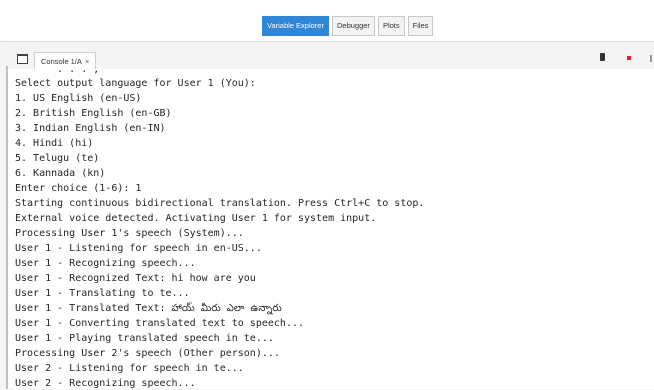  I want to click on tab-variable-explorer: Variable Explorer, so click(295, 26).